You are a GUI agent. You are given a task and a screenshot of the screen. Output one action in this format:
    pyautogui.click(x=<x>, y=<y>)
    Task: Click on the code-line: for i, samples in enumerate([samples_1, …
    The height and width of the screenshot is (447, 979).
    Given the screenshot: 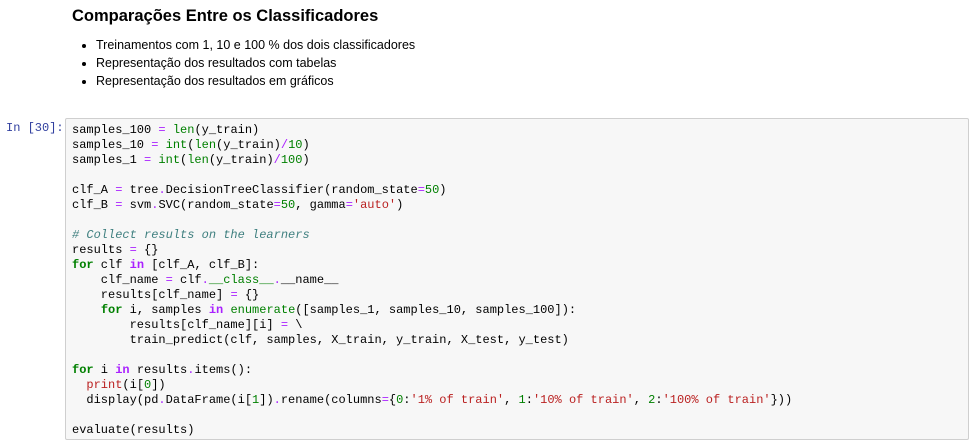 What is the action you would take?
    pyautogui.click(x=520, y=310)
    